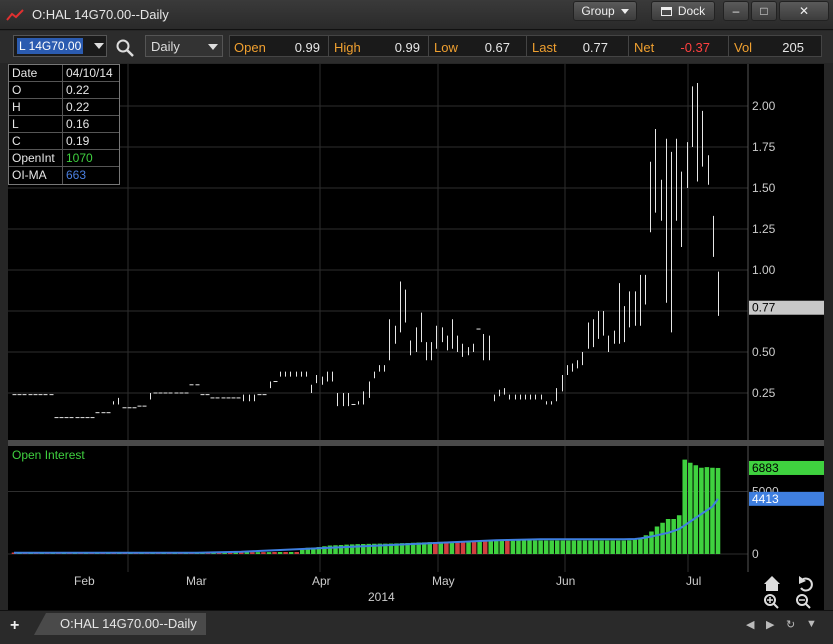 The width and height of the screenshot is (833, 644). Describe the element at coordinates (764, 270) in the screenshot. I see `price-tick-label: 1.00` at that location.